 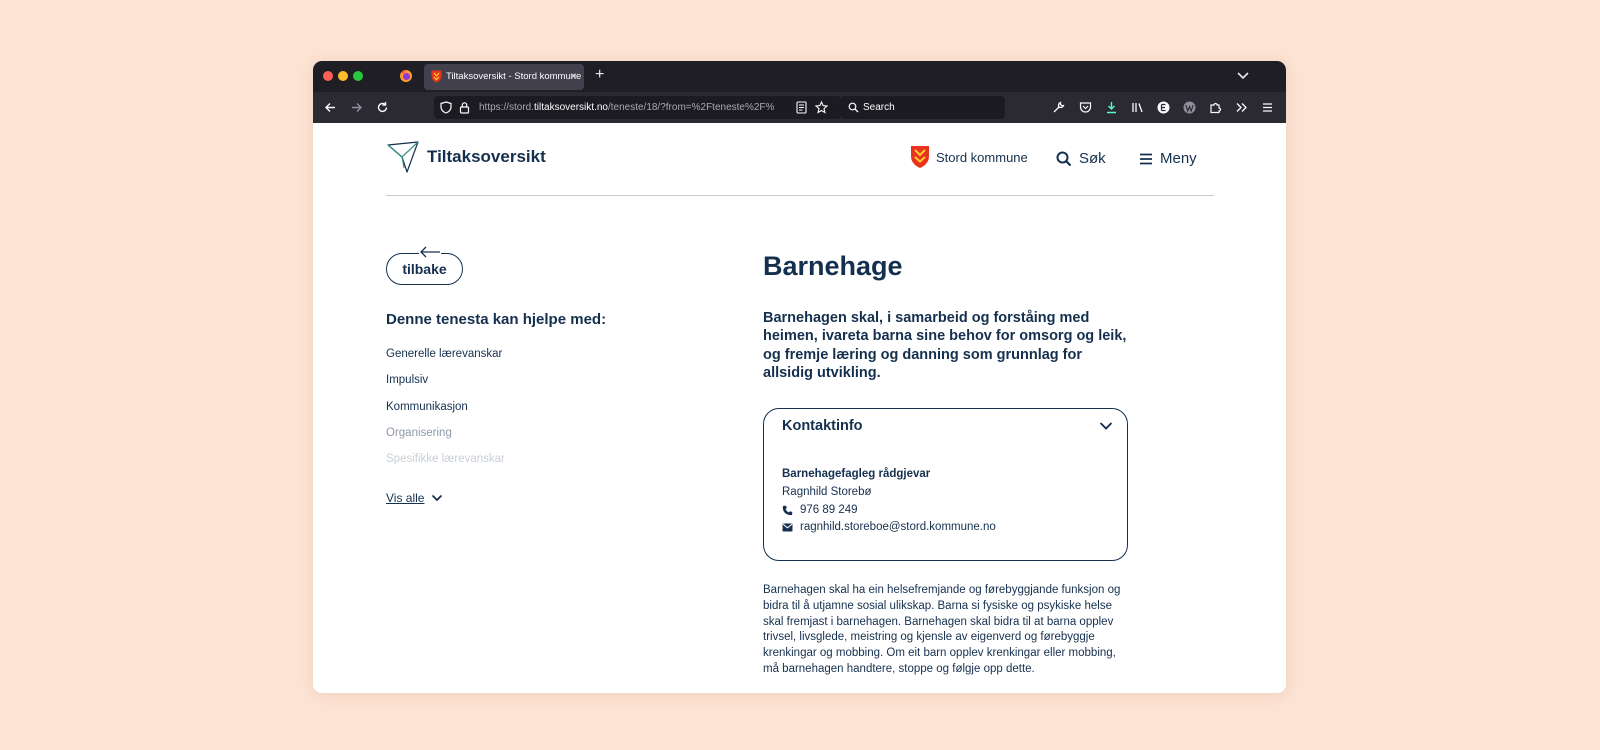 What do you see at coordinates (486, 156) in the screenshot?
I see `brand-name: Tiltaksoversikt` at bounding box center [486, 156].